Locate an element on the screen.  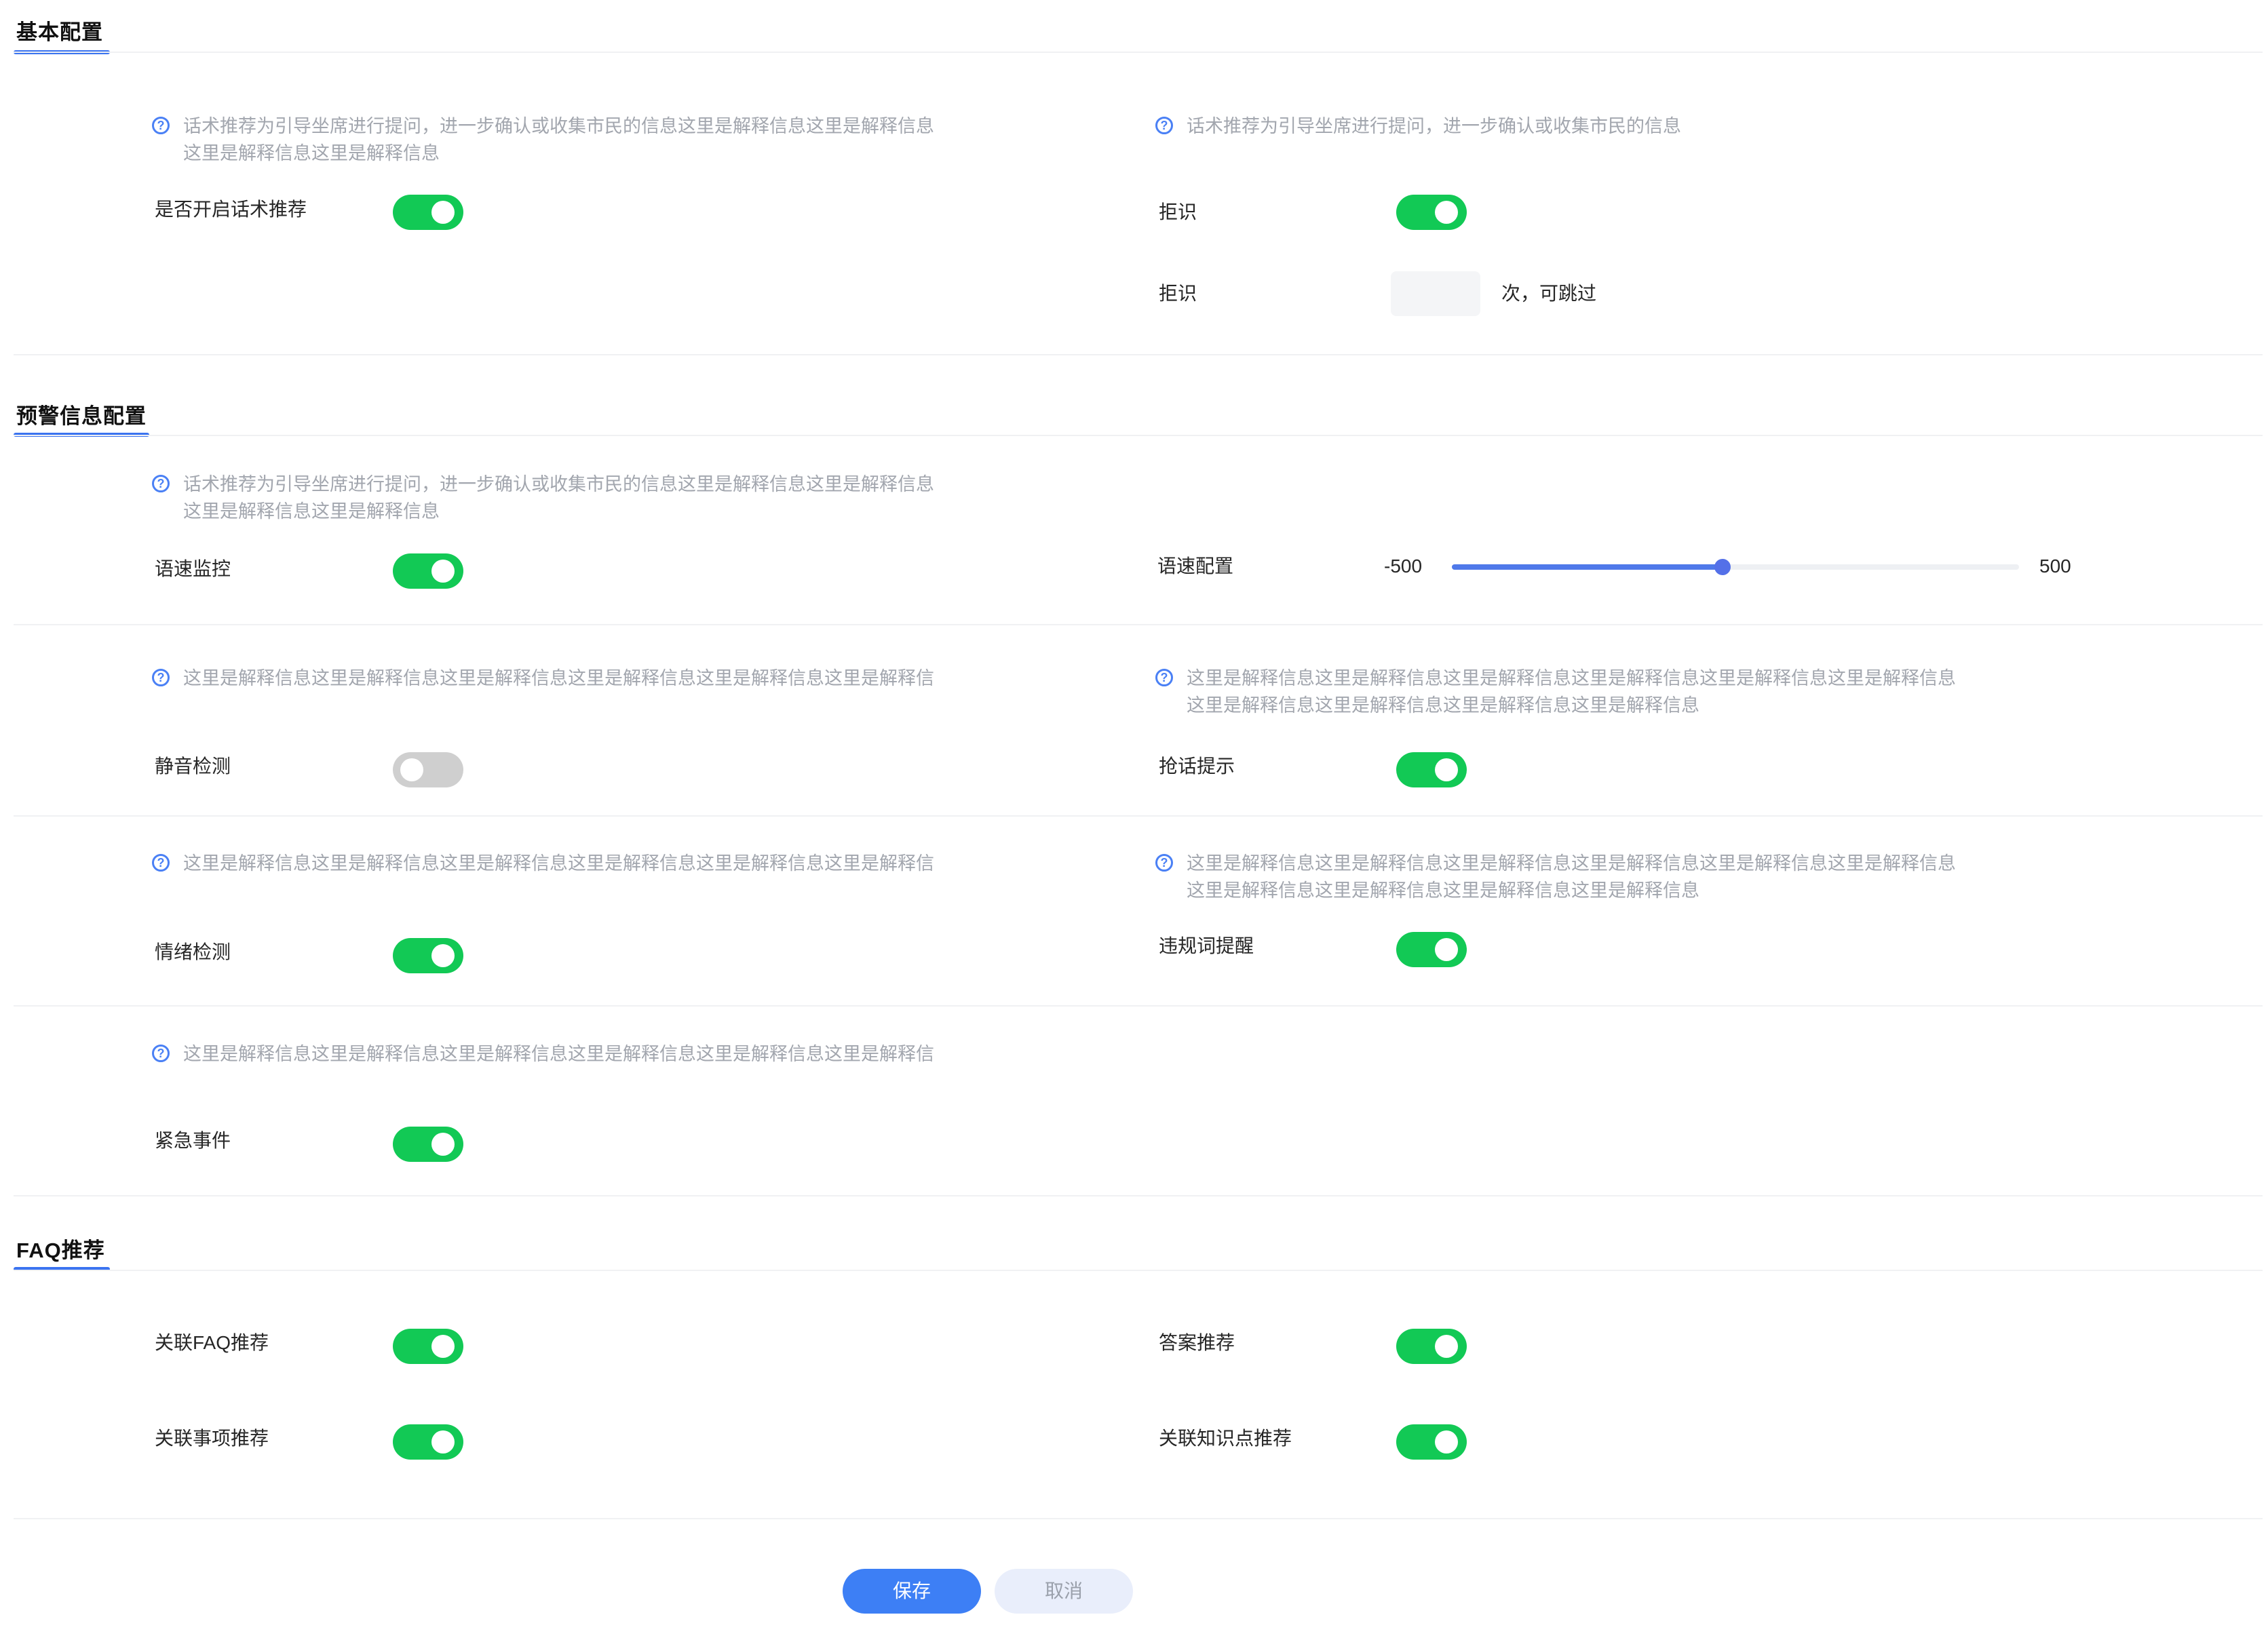
answer-recommend-toggle is located at coordinates (1431, 1346).